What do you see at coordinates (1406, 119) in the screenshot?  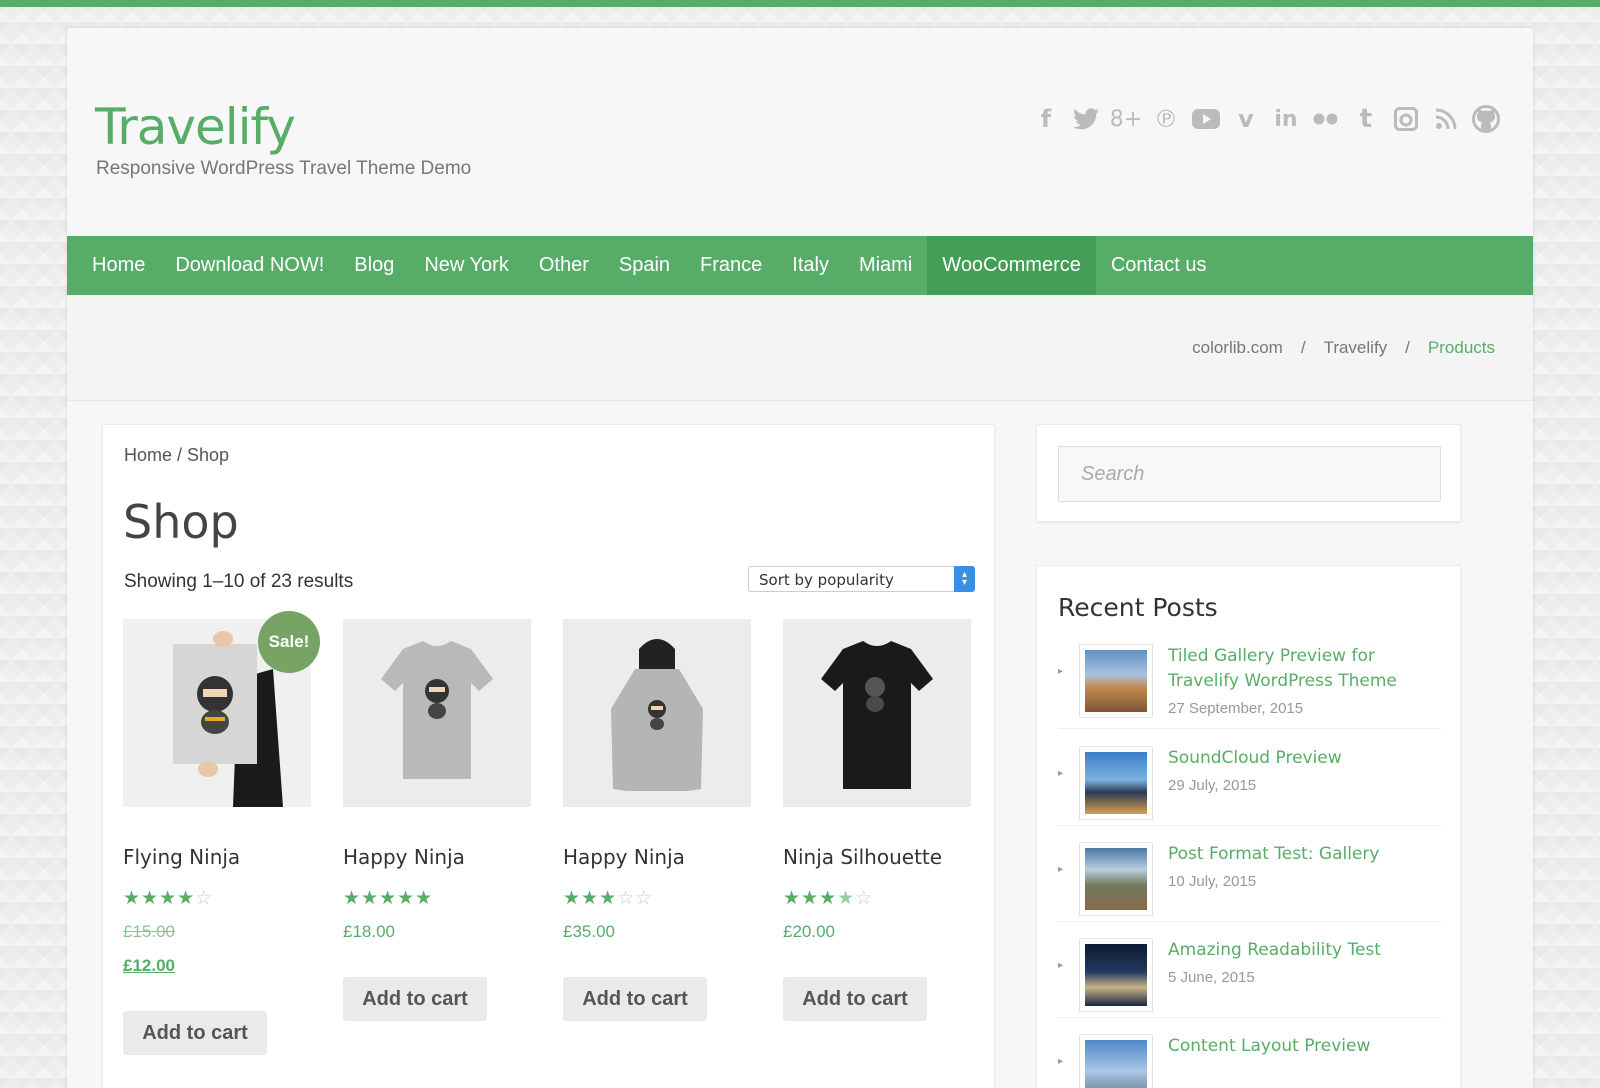 I see `instagram-icon` at bounding box center [1406, 119].